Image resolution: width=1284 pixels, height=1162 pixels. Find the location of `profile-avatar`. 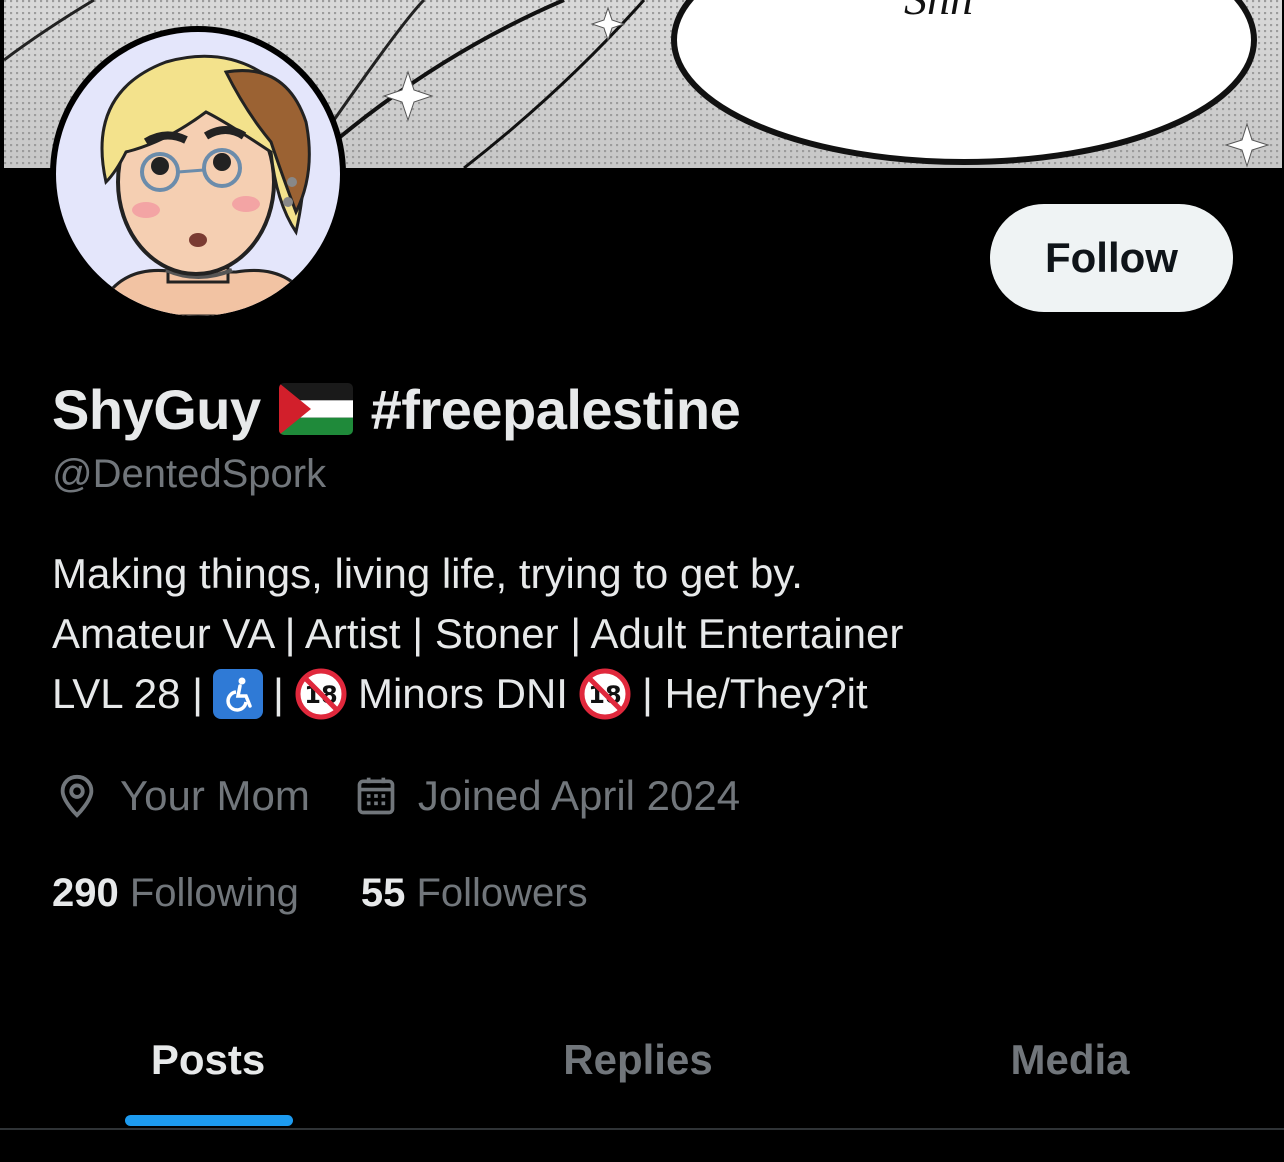

profile-avatar is located at coordinates (198, 174).